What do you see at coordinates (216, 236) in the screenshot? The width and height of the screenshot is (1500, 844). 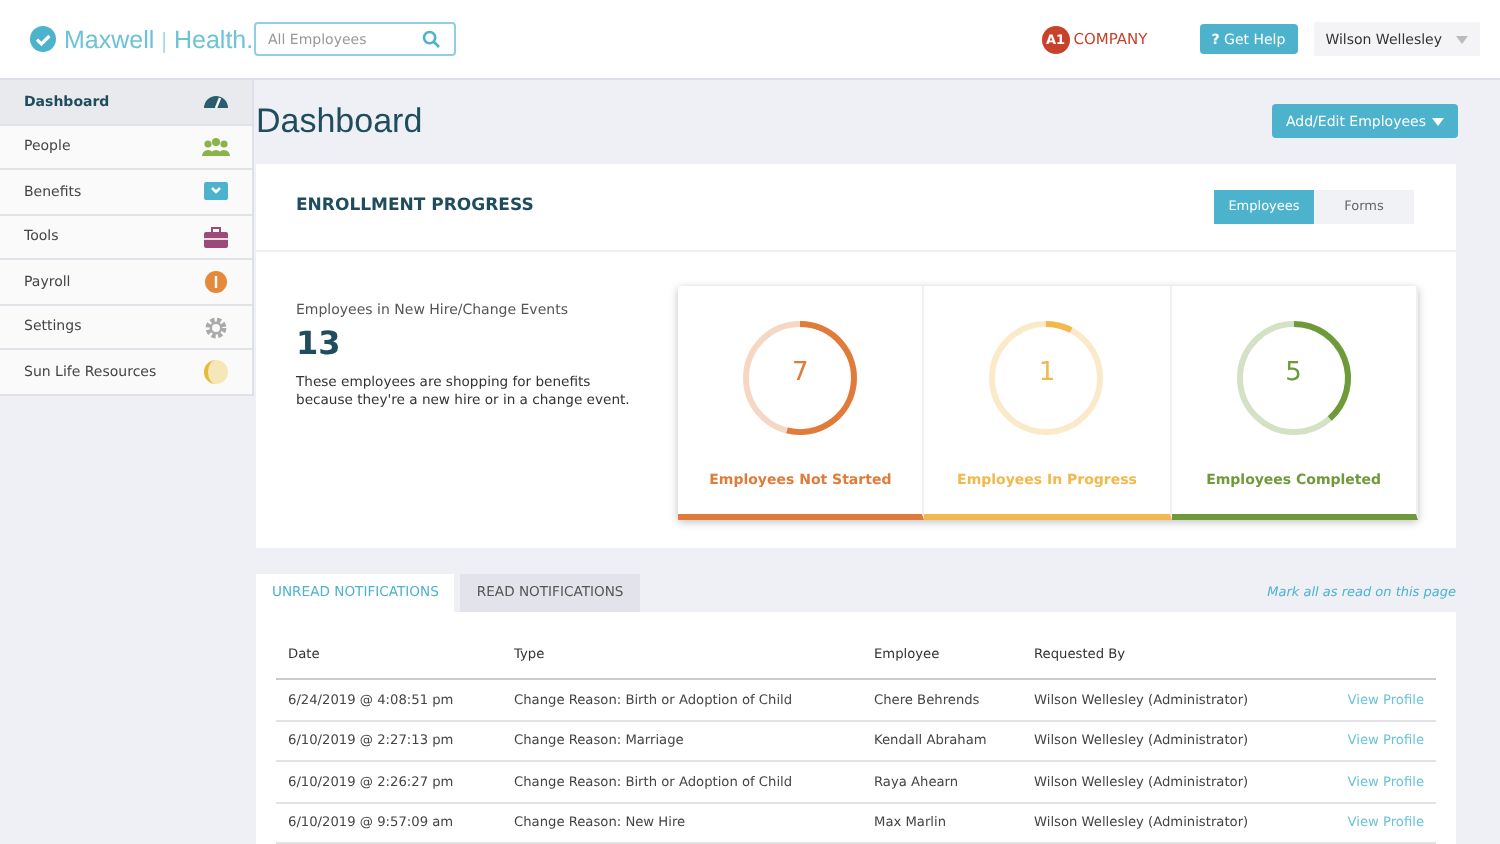 I see `toolbox-icon` at bounding box center [216, 236].